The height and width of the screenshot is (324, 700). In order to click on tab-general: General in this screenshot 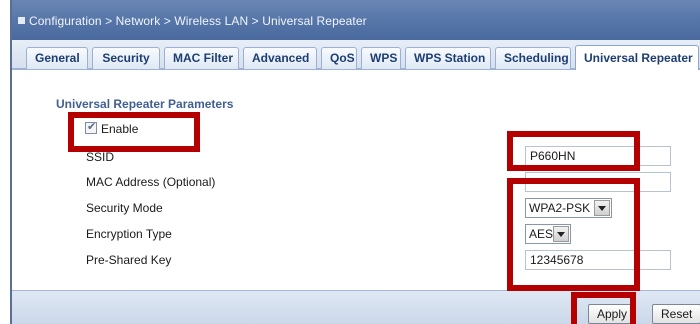, I will do `click(57, 58)`.